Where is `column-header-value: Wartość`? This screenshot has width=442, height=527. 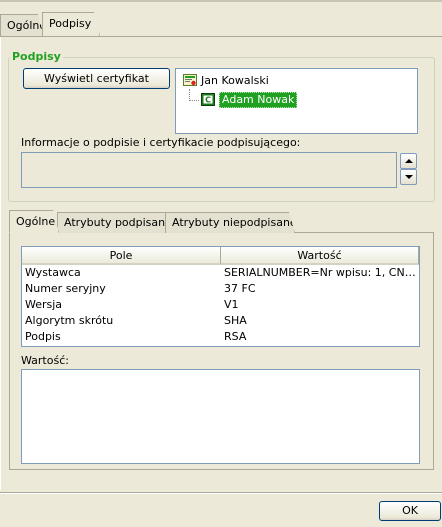 column-header-value: Wartość is located at coordinates (320, 256).